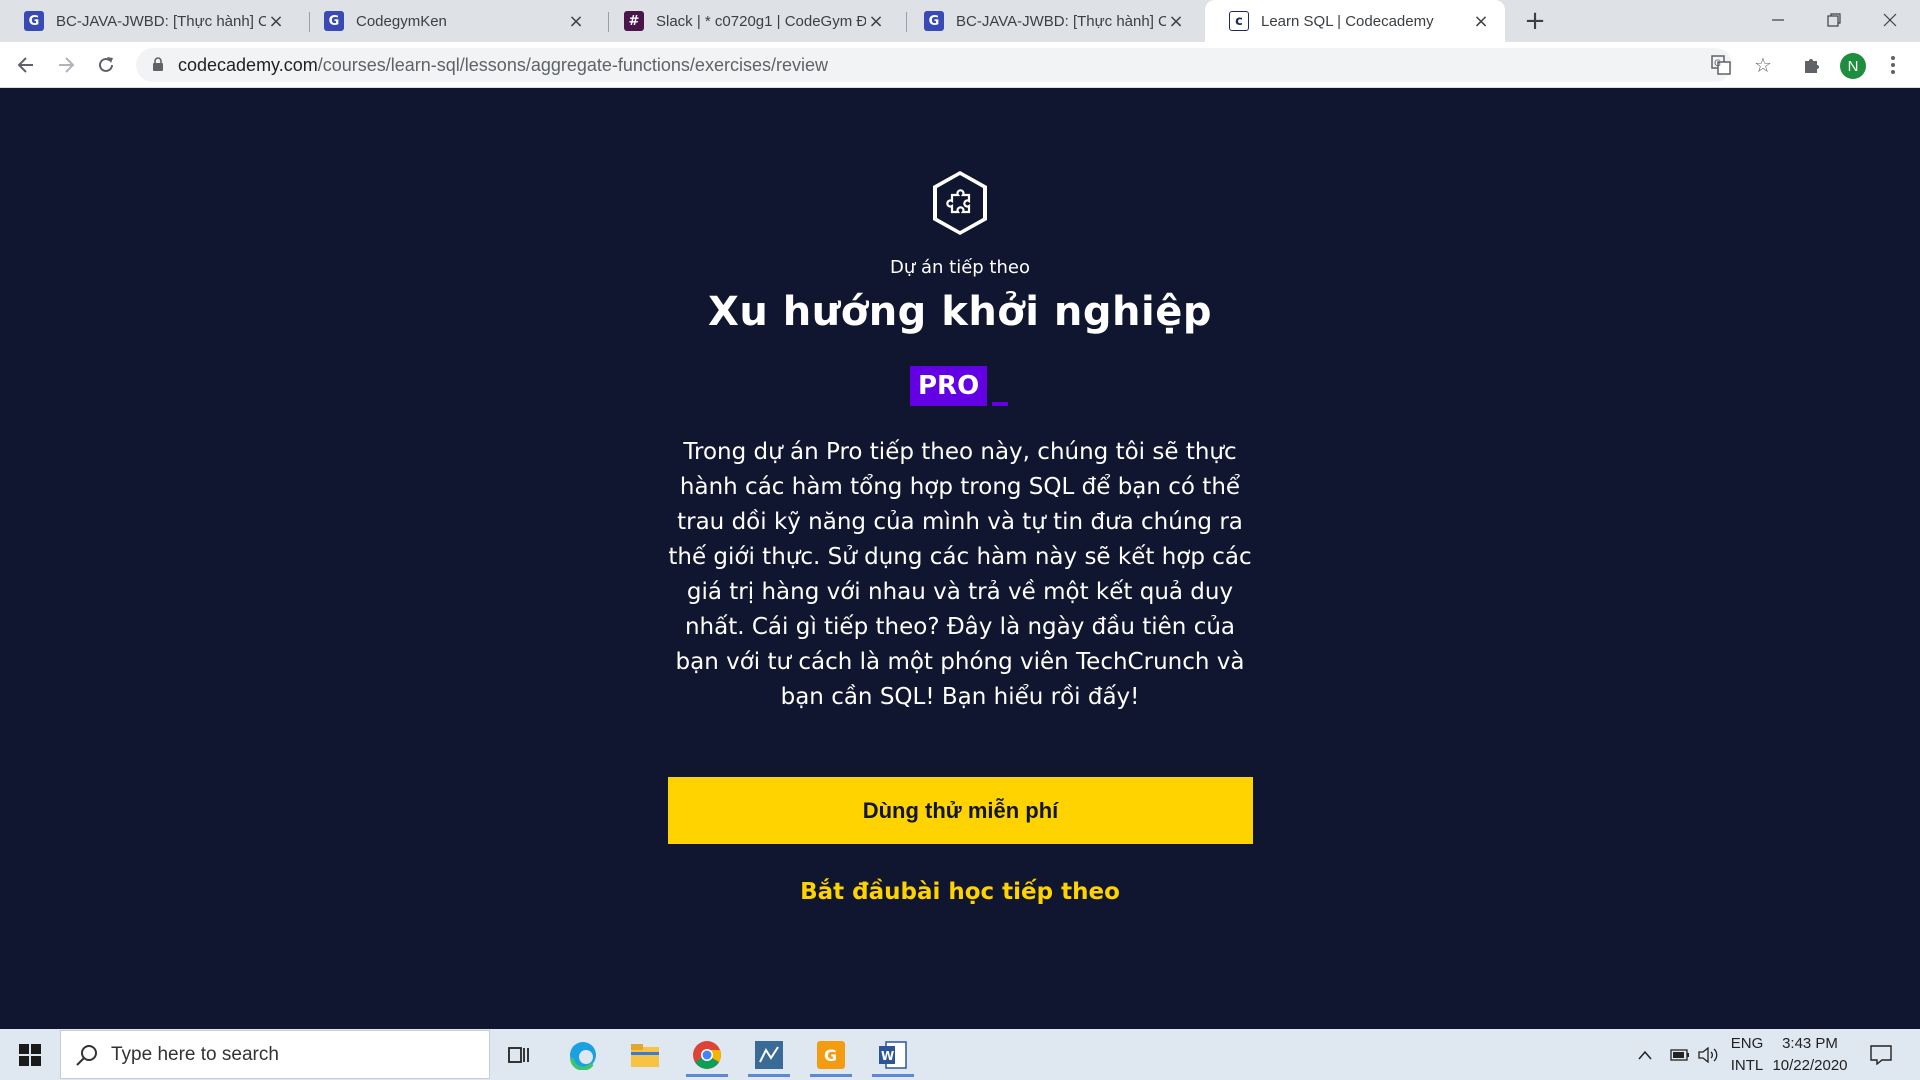  I want to click on minimize-button, so click(1778, 20).